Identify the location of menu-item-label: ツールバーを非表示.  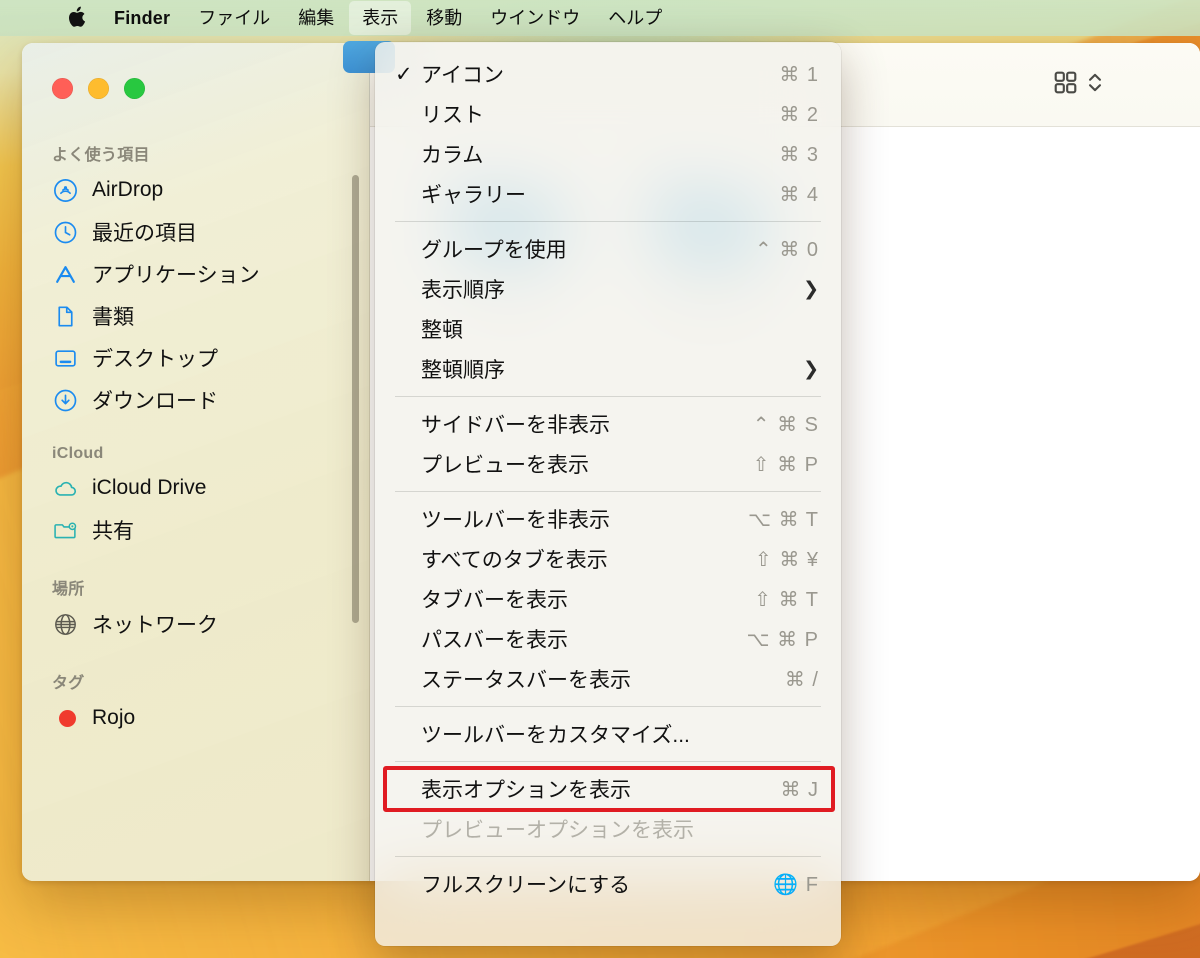
(515, 520).